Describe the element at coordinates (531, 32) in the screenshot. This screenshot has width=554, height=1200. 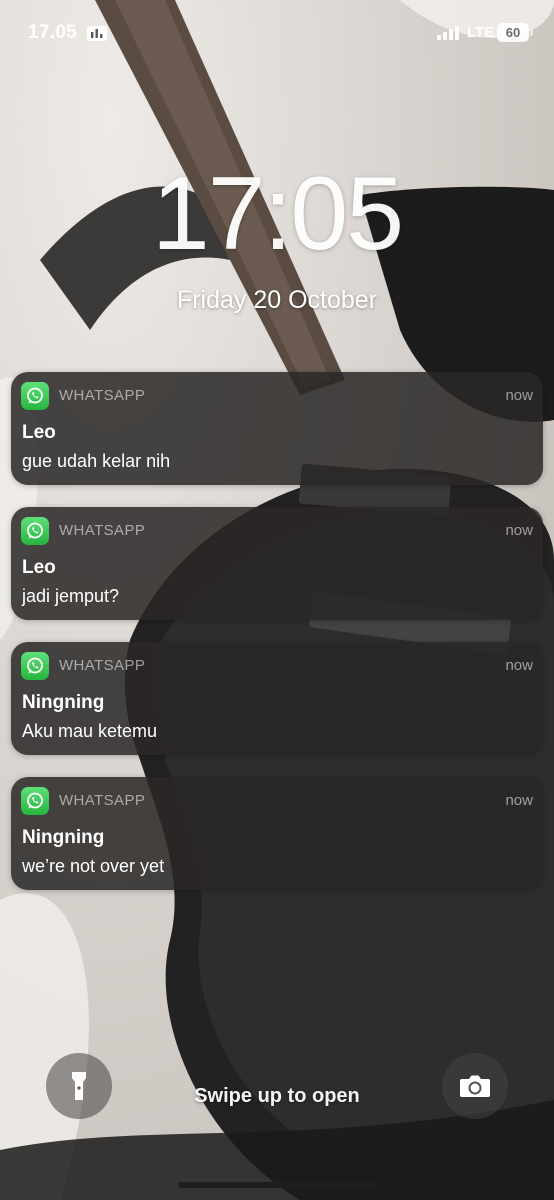
I see `battery-nub` at that location.